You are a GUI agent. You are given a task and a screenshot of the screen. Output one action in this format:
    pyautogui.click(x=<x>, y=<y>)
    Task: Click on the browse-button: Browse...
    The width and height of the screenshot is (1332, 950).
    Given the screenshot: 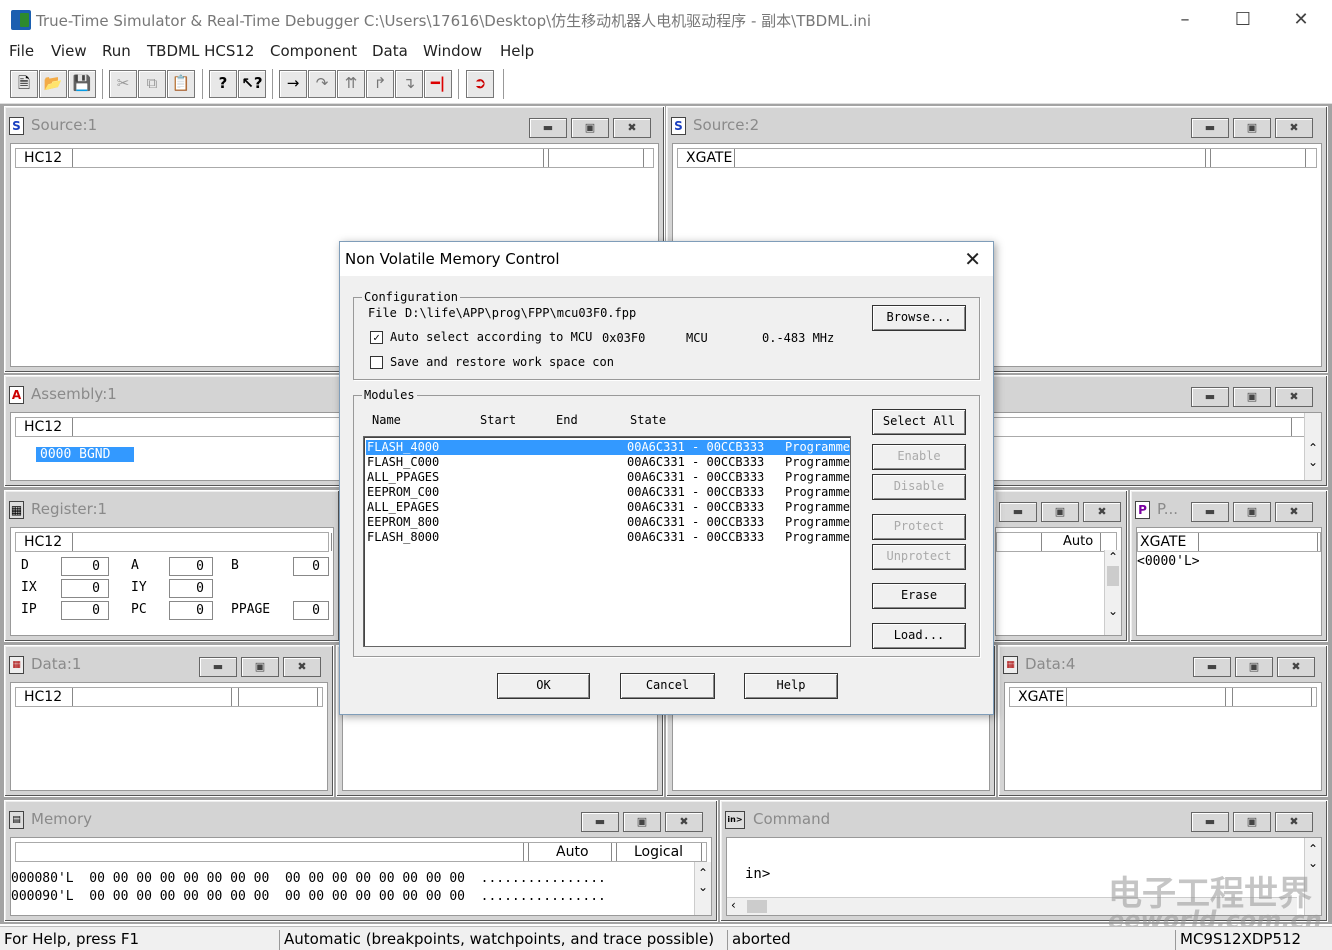 What is the action you would take?
    pyautogui.click(x=919, y=318)
    